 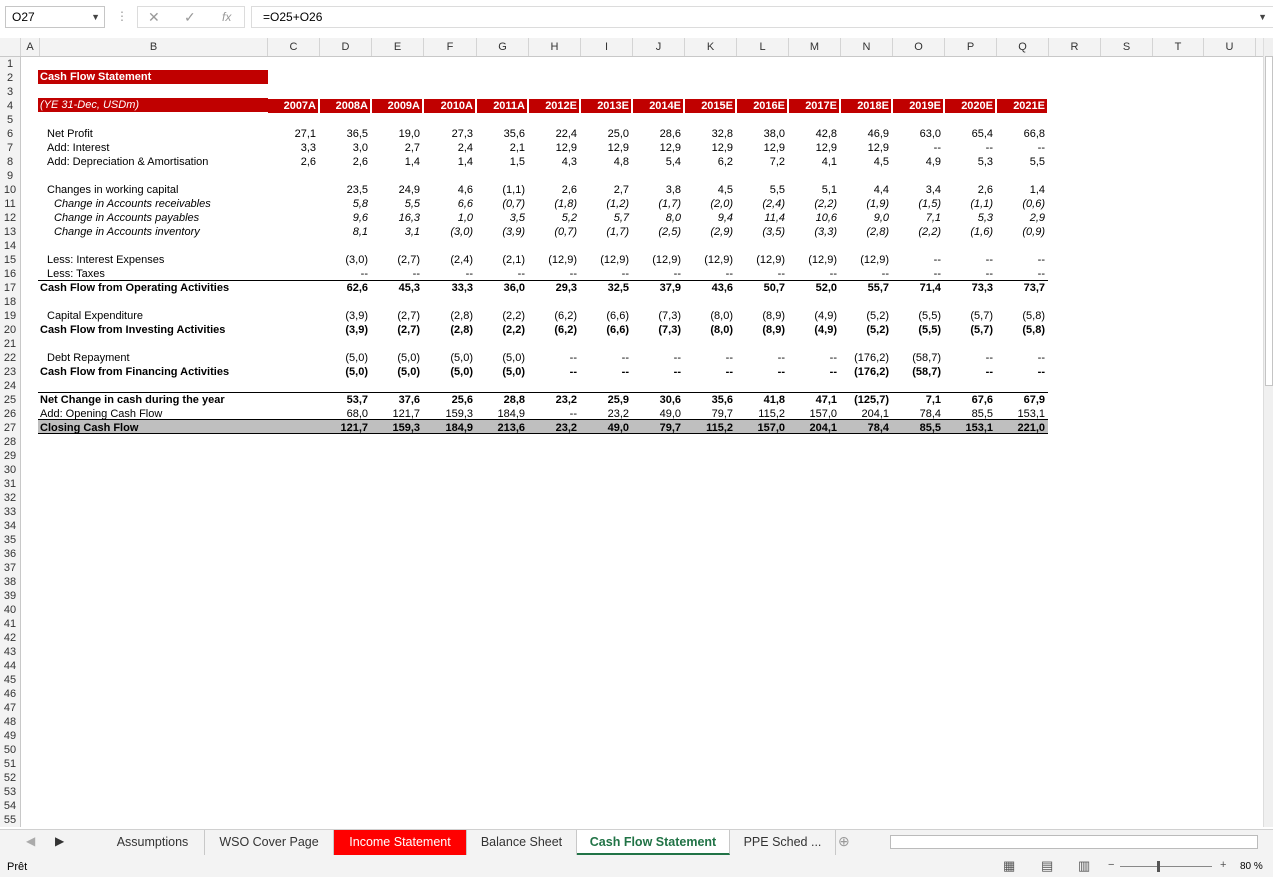 What do you see at coordinates (10, 666) in the screenshot?
I see `row-header: 44` at bounding box center [10, 666].